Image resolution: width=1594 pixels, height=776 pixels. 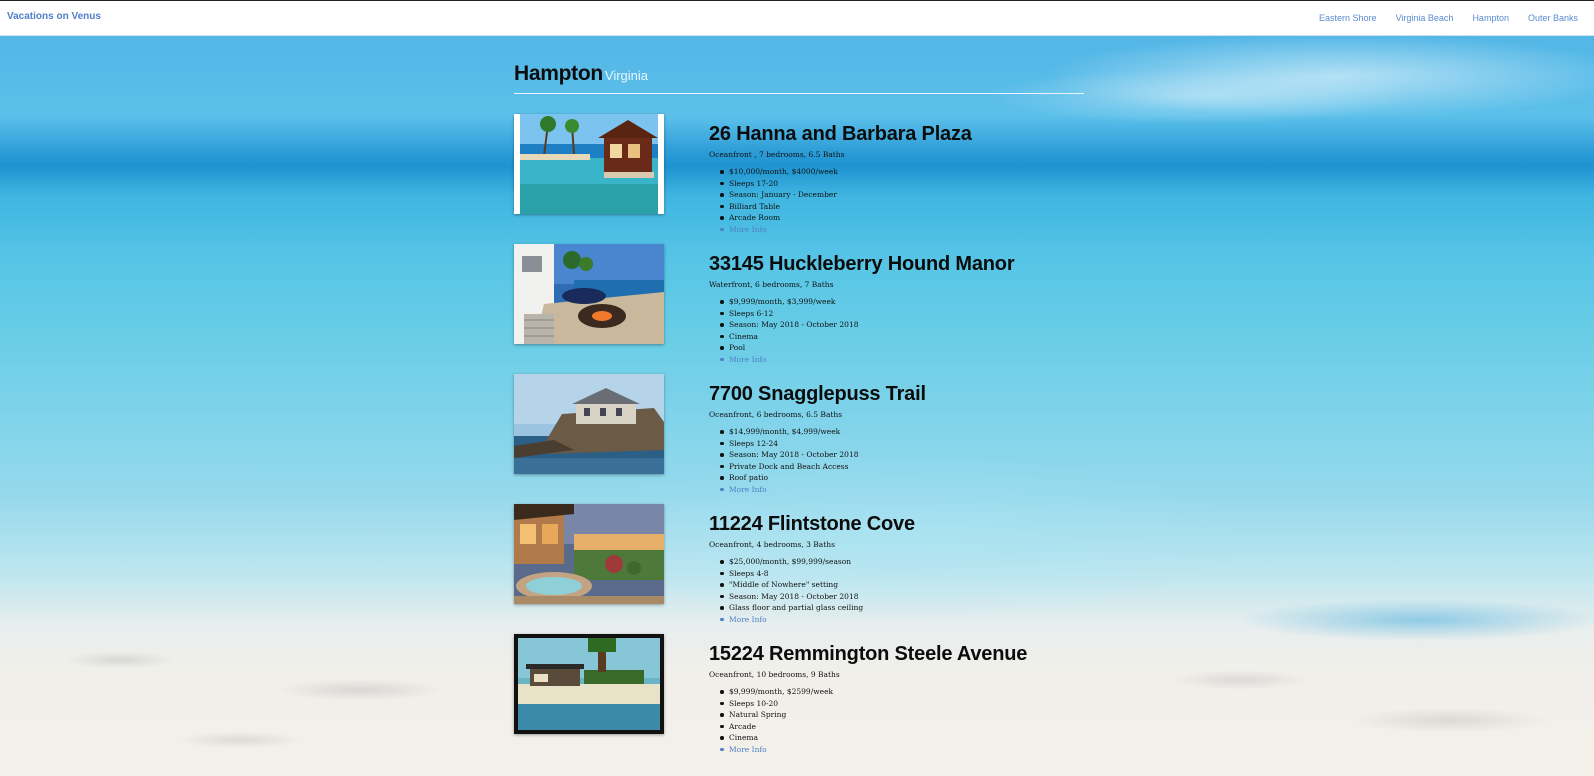 I want to click on listing-summary: Oceanfront, 4 bedrooms, 3 Baths, so click(x=772, y=544).